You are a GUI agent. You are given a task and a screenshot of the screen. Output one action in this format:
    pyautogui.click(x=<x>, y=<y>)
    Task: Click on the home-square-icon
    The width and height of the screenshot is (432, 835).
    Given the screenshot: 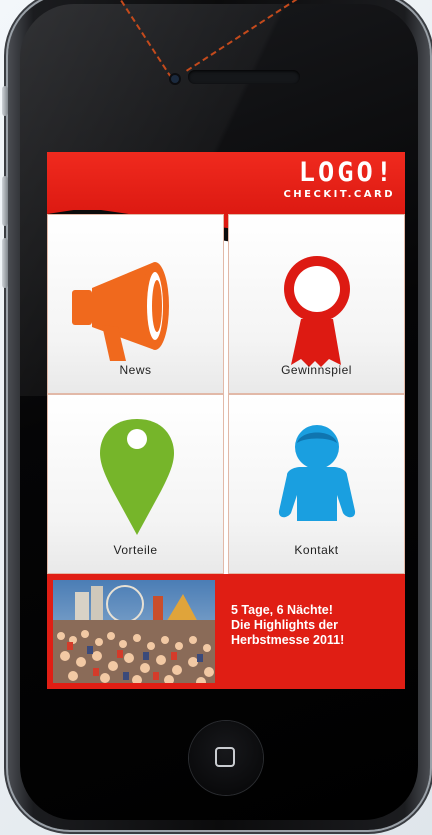 What is the action you would take?
    pyautogui.click(x=225, y=757)
    